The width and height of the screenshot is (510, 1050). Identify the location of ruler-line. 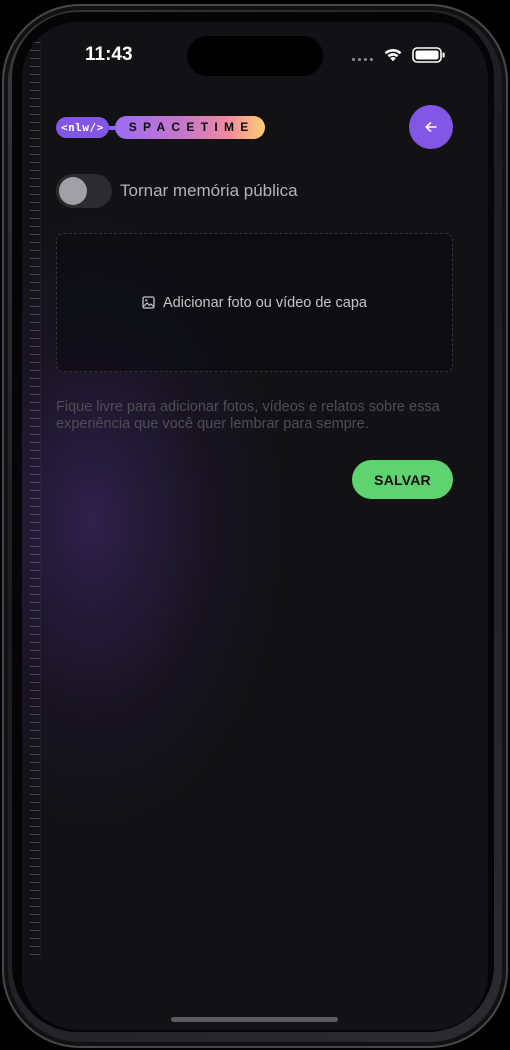
(40, 499).